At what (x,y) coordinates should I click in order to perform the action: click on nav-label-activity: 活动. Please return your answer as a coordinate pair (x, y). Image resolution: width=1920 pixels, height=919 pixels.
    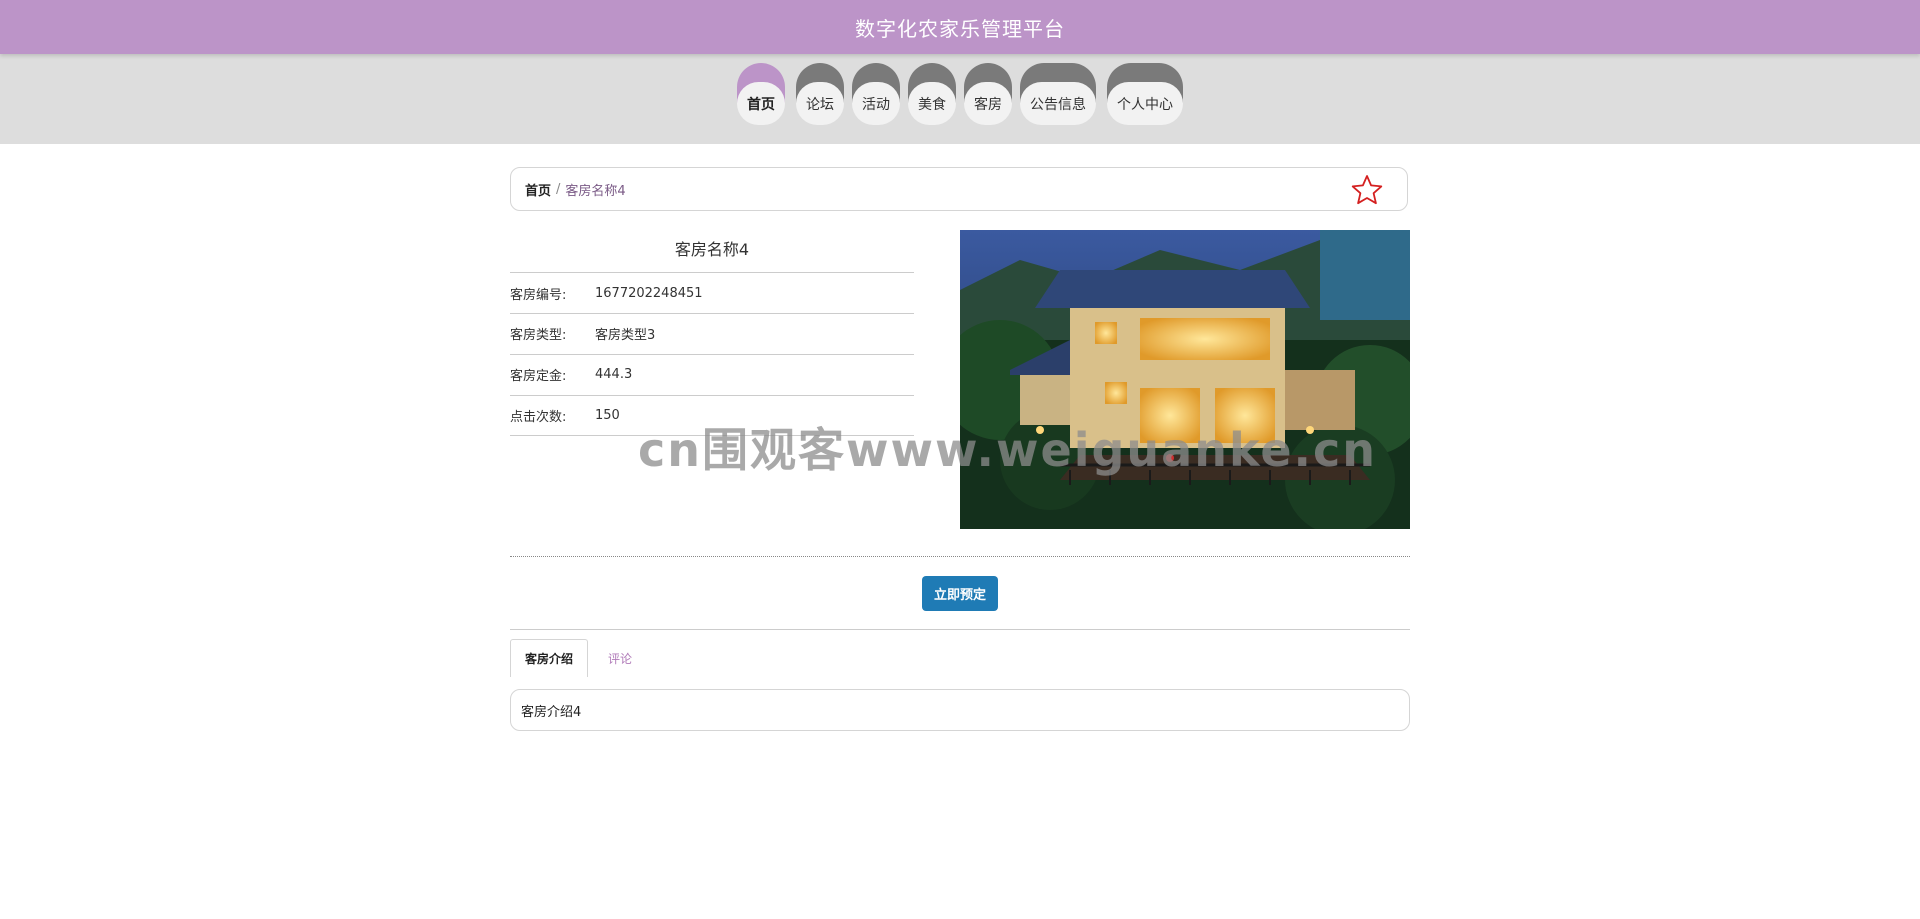
    Looking at the image, I should click on (876, 103).